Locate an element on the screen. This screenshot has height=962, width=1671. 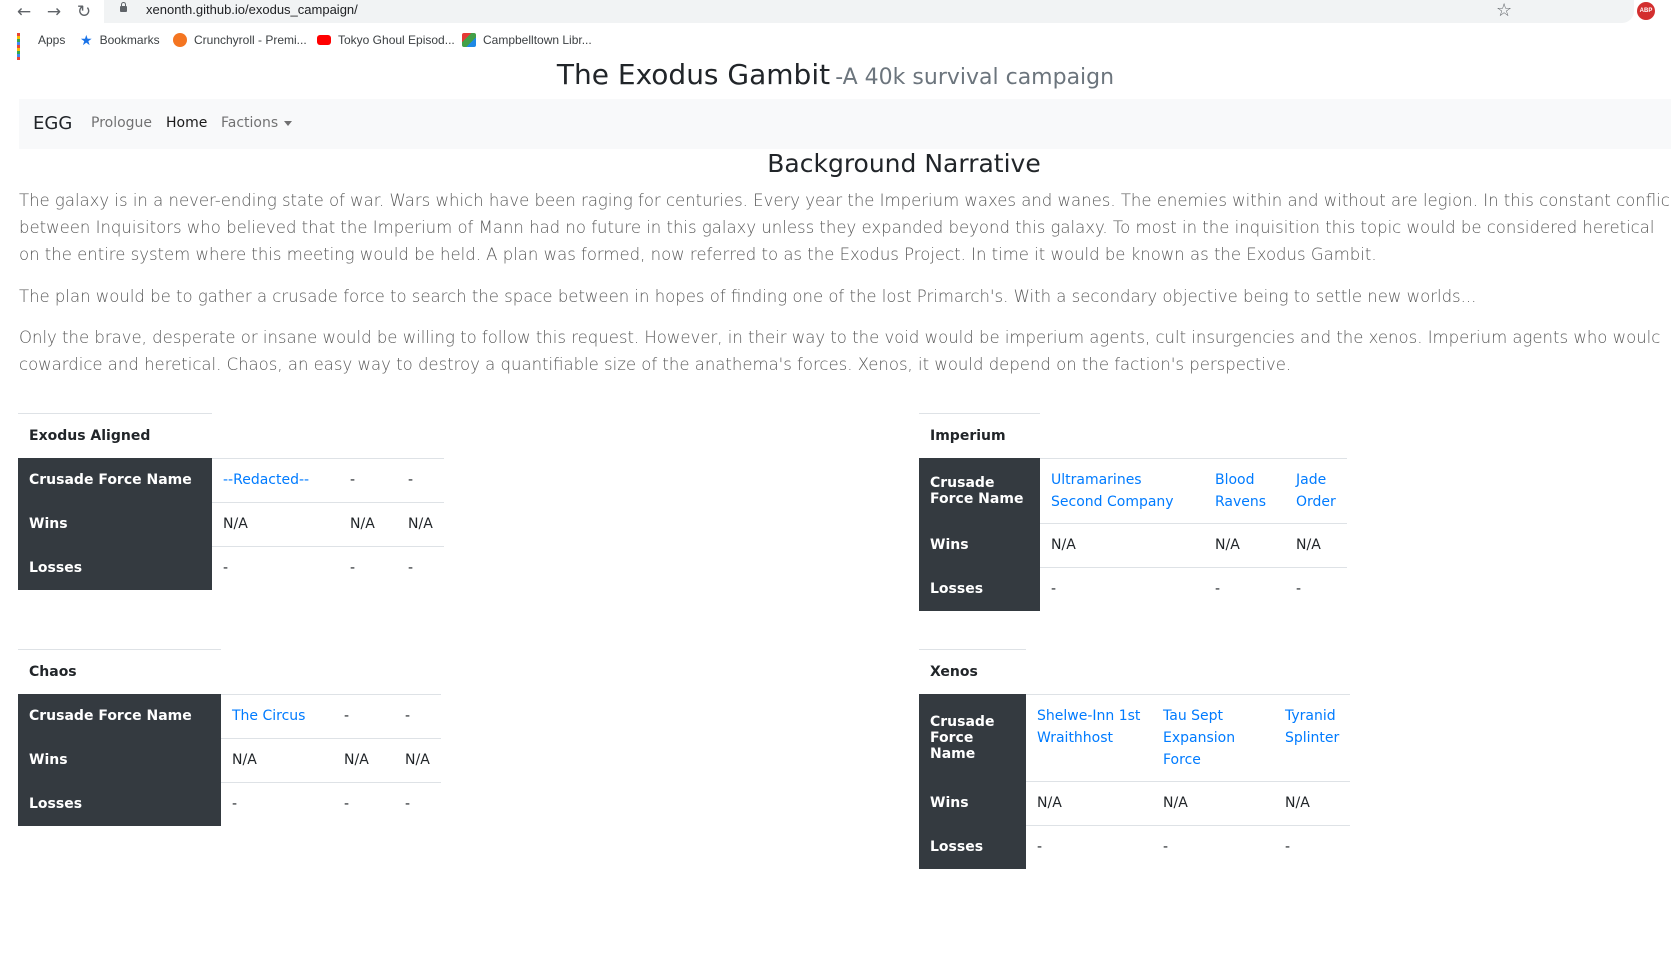
faction-caption: Imperium is located at coordinates (979, 435).